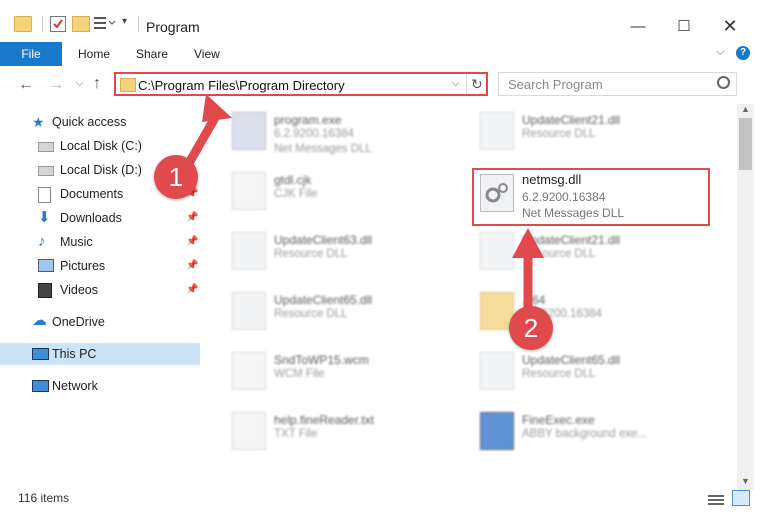  Describe the element at coordinates (217, 108) in the screenshot. I see `arrow-one-head` at that location.